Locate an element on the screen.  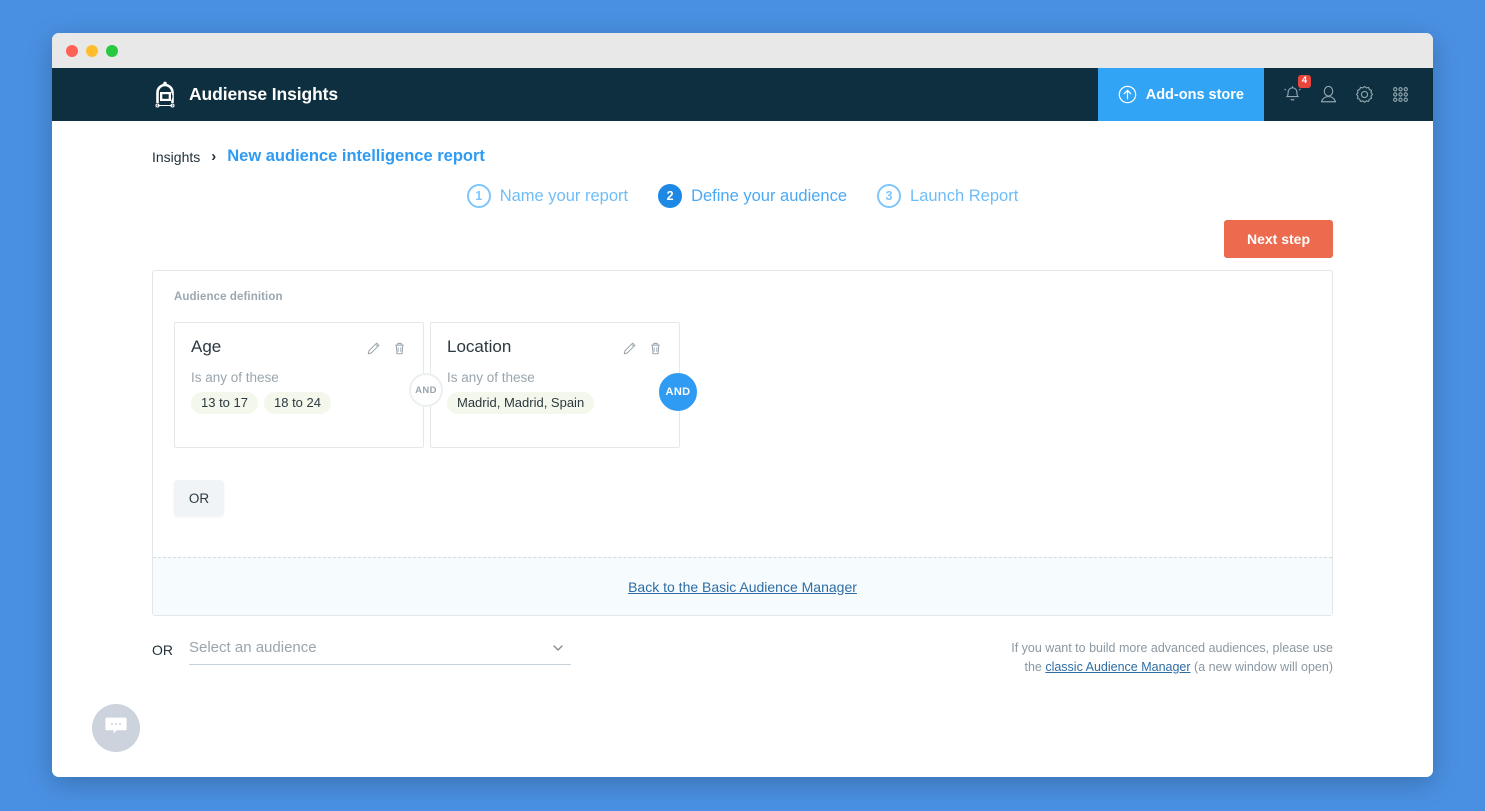
chat-bubble-icon is located at coordinates (116, 728).